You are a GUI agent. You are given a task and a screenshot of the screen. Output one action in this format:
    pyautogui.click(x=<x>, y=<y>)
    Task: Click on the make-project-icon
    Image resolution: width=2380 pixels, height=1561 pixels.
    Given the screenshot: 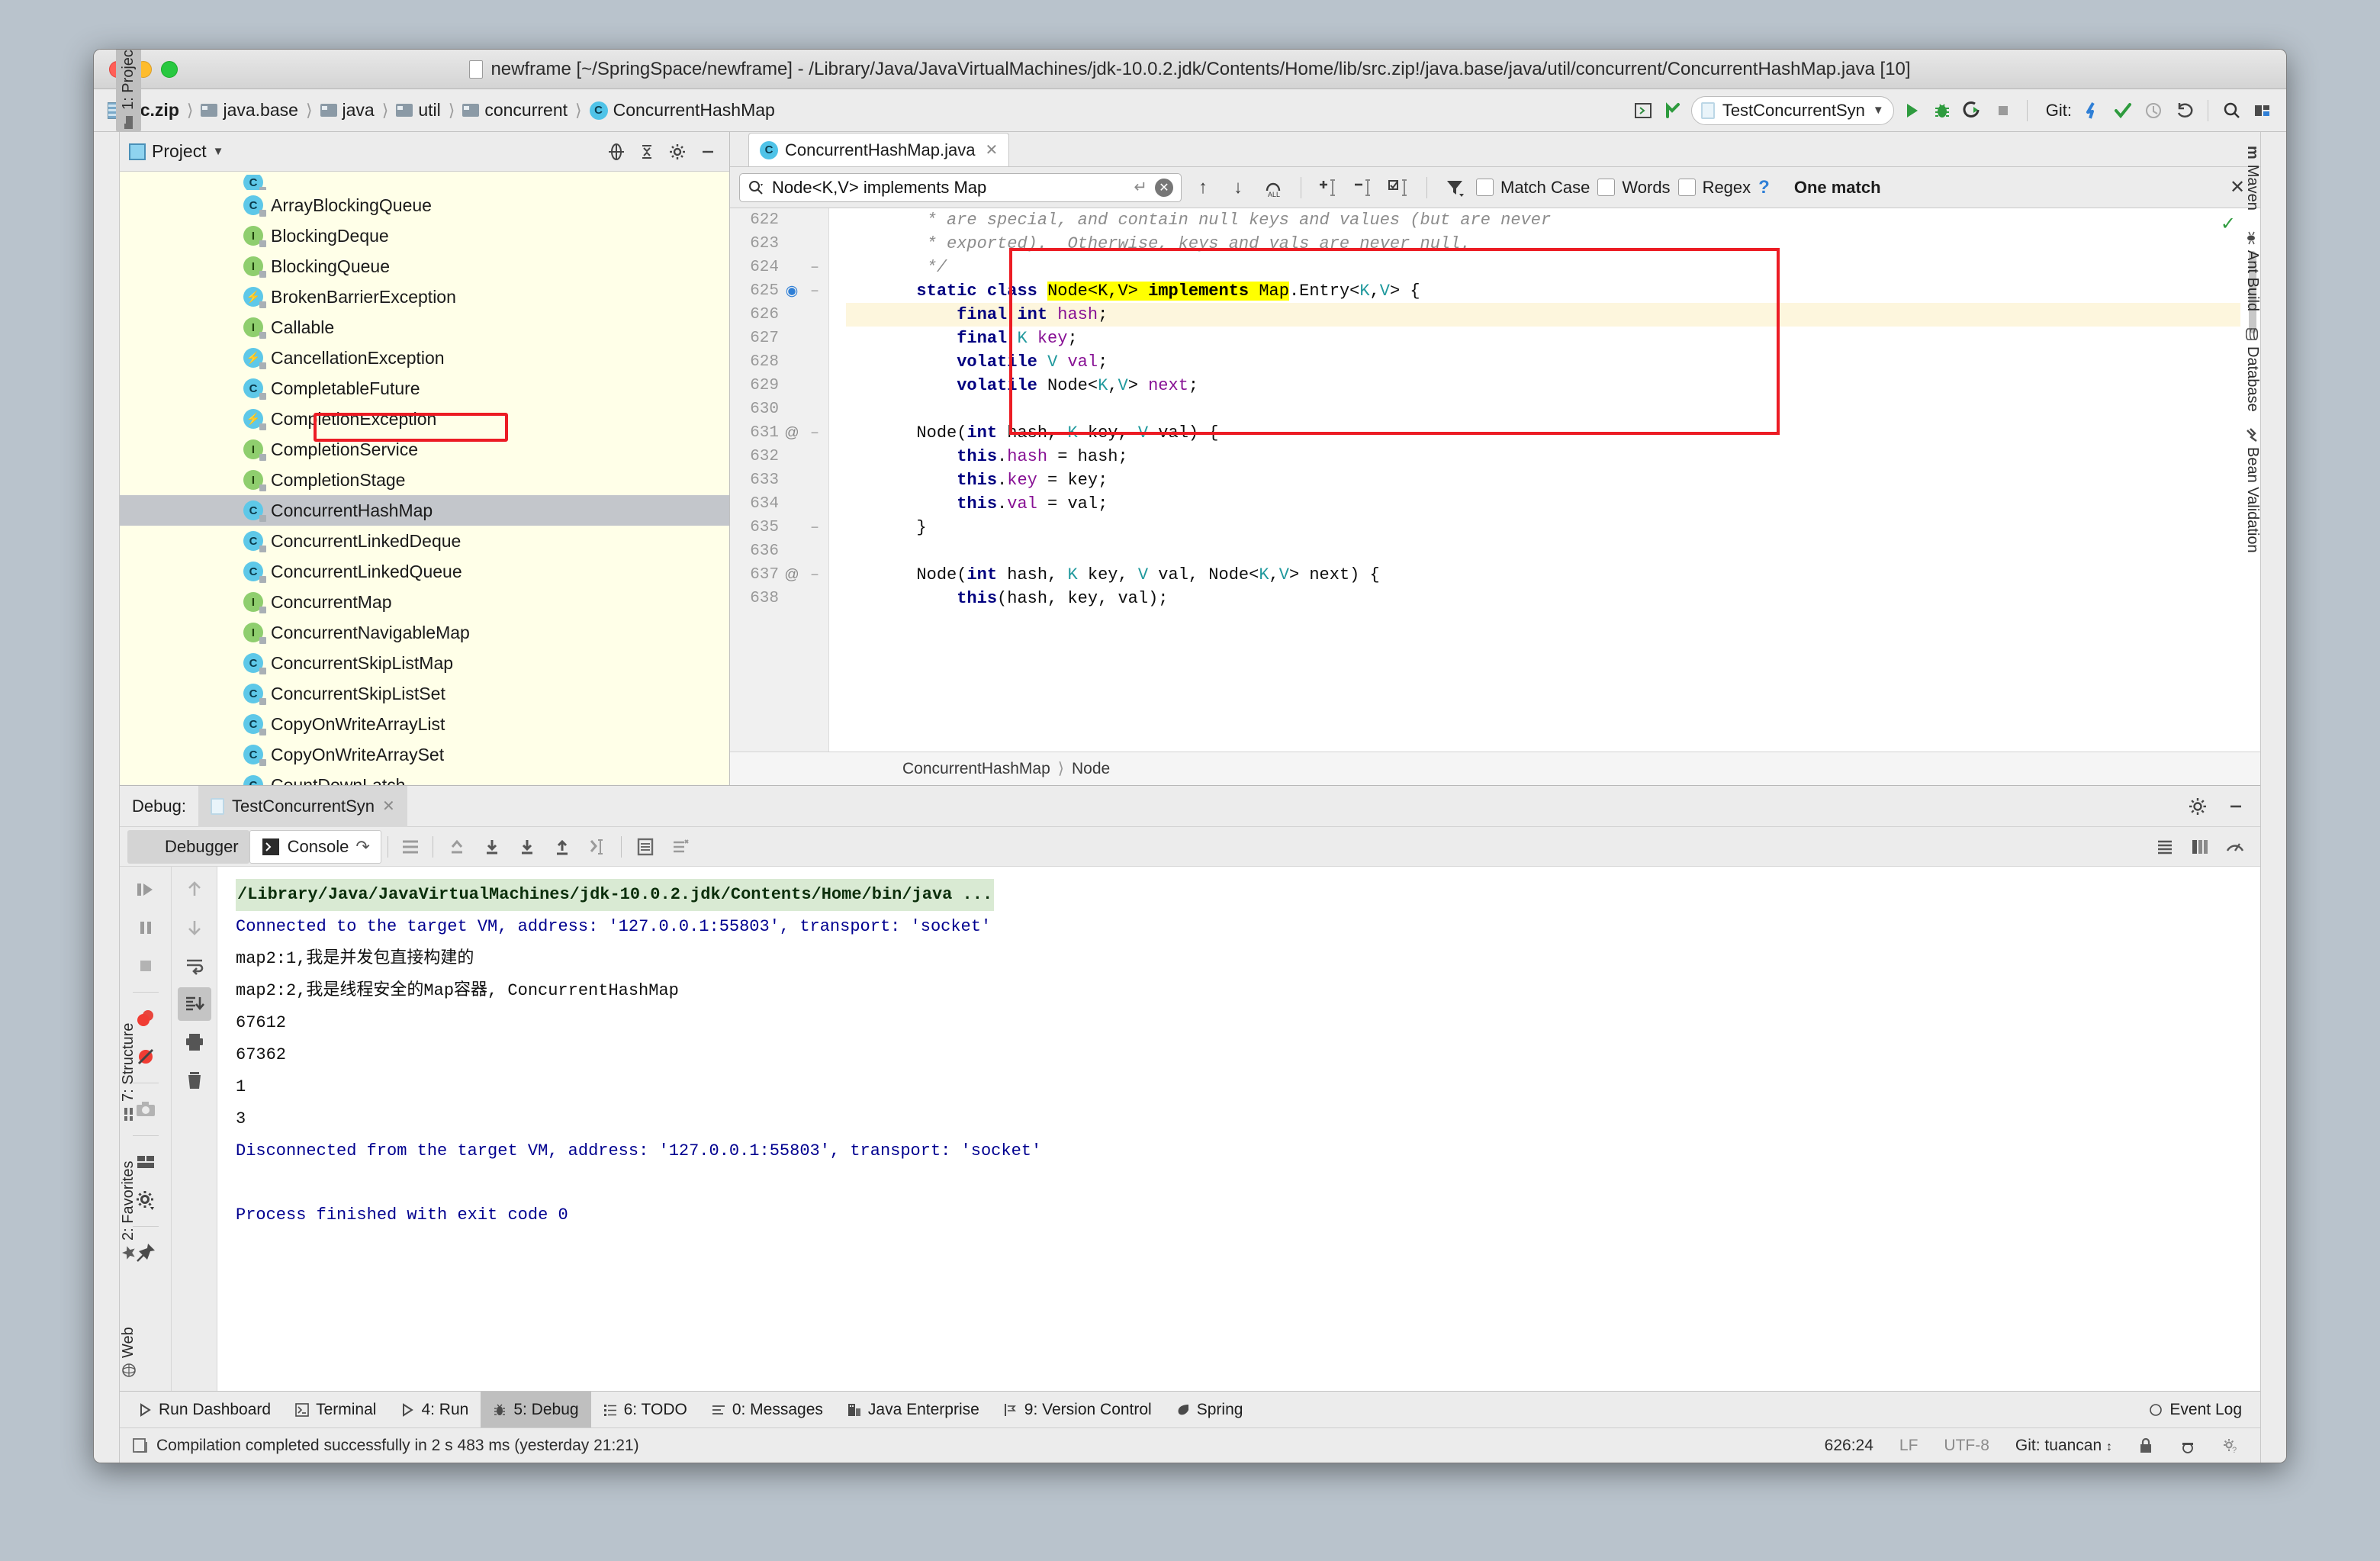 What is the action you would take?
    pyautogui.click(x=1674, y=111)
    